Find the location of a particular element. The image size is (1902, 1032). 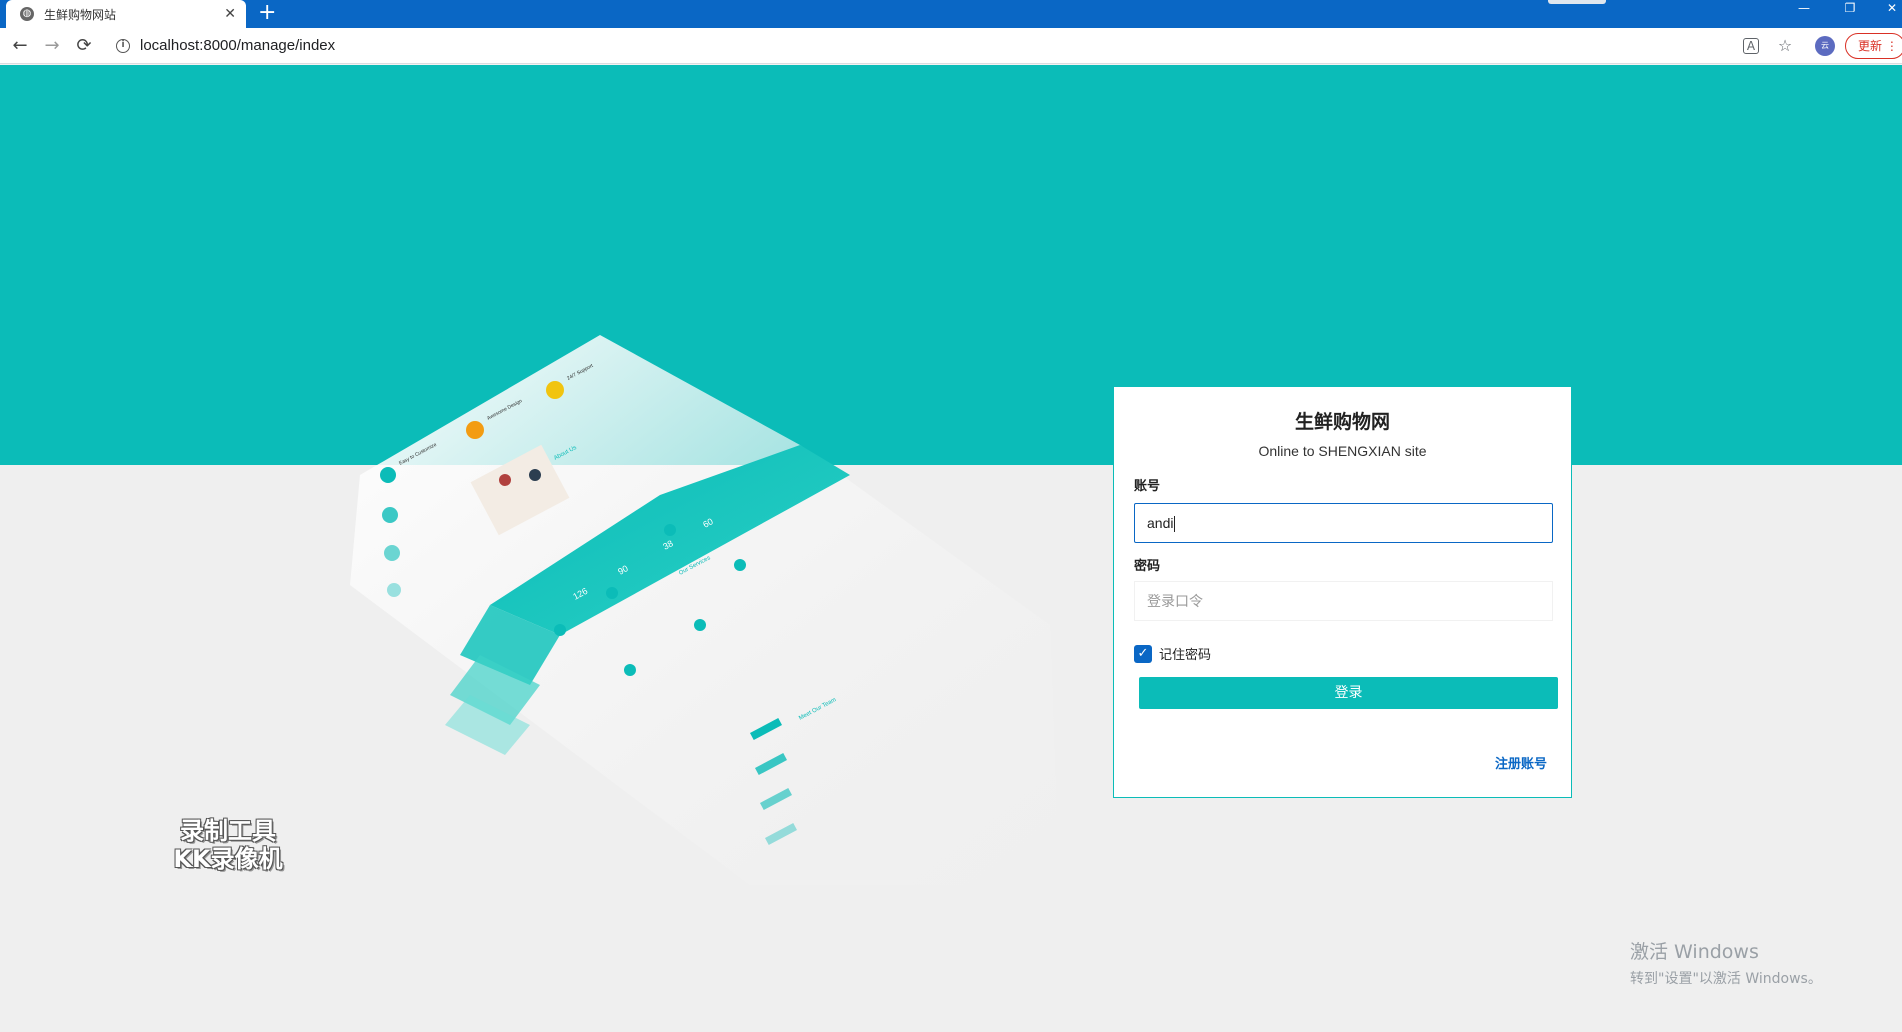

password-input: 登录口令 is located at coordinates (1343, 601).